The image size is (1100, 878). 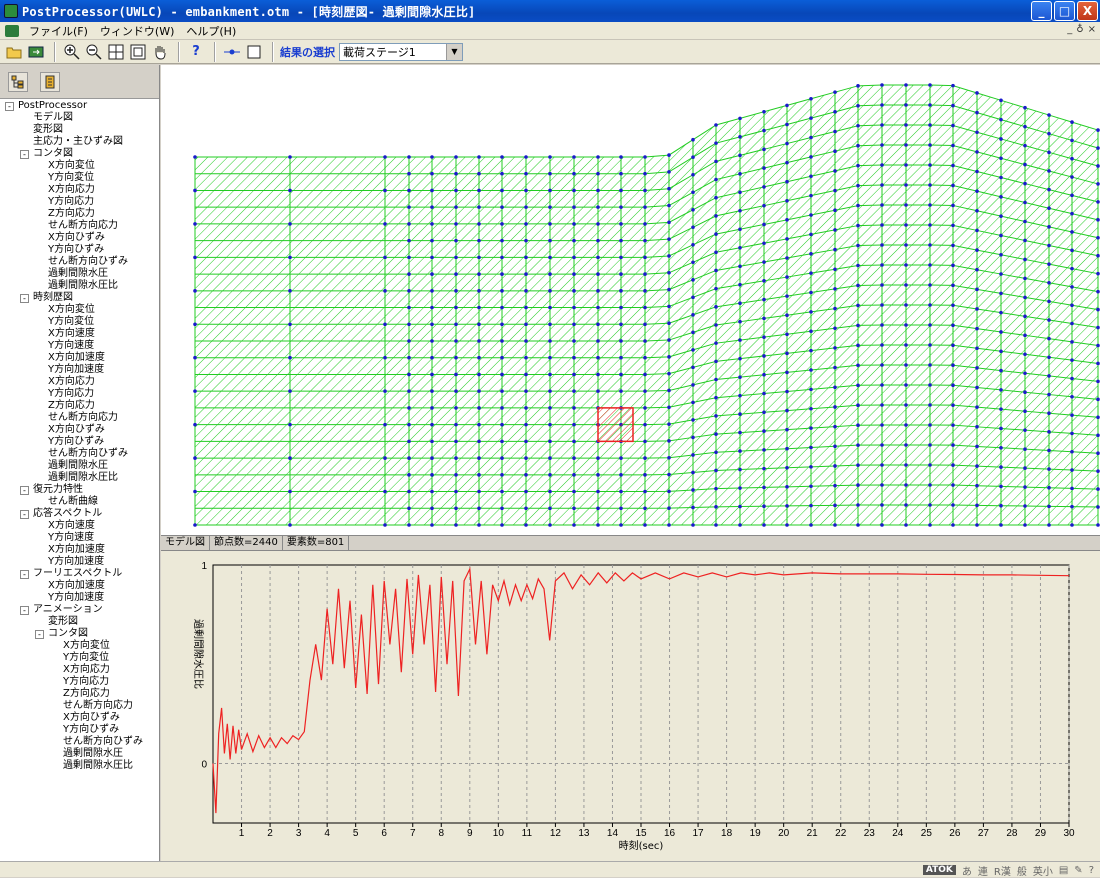 I want to click on zoom-in-icon, so click(x=72, y=52).